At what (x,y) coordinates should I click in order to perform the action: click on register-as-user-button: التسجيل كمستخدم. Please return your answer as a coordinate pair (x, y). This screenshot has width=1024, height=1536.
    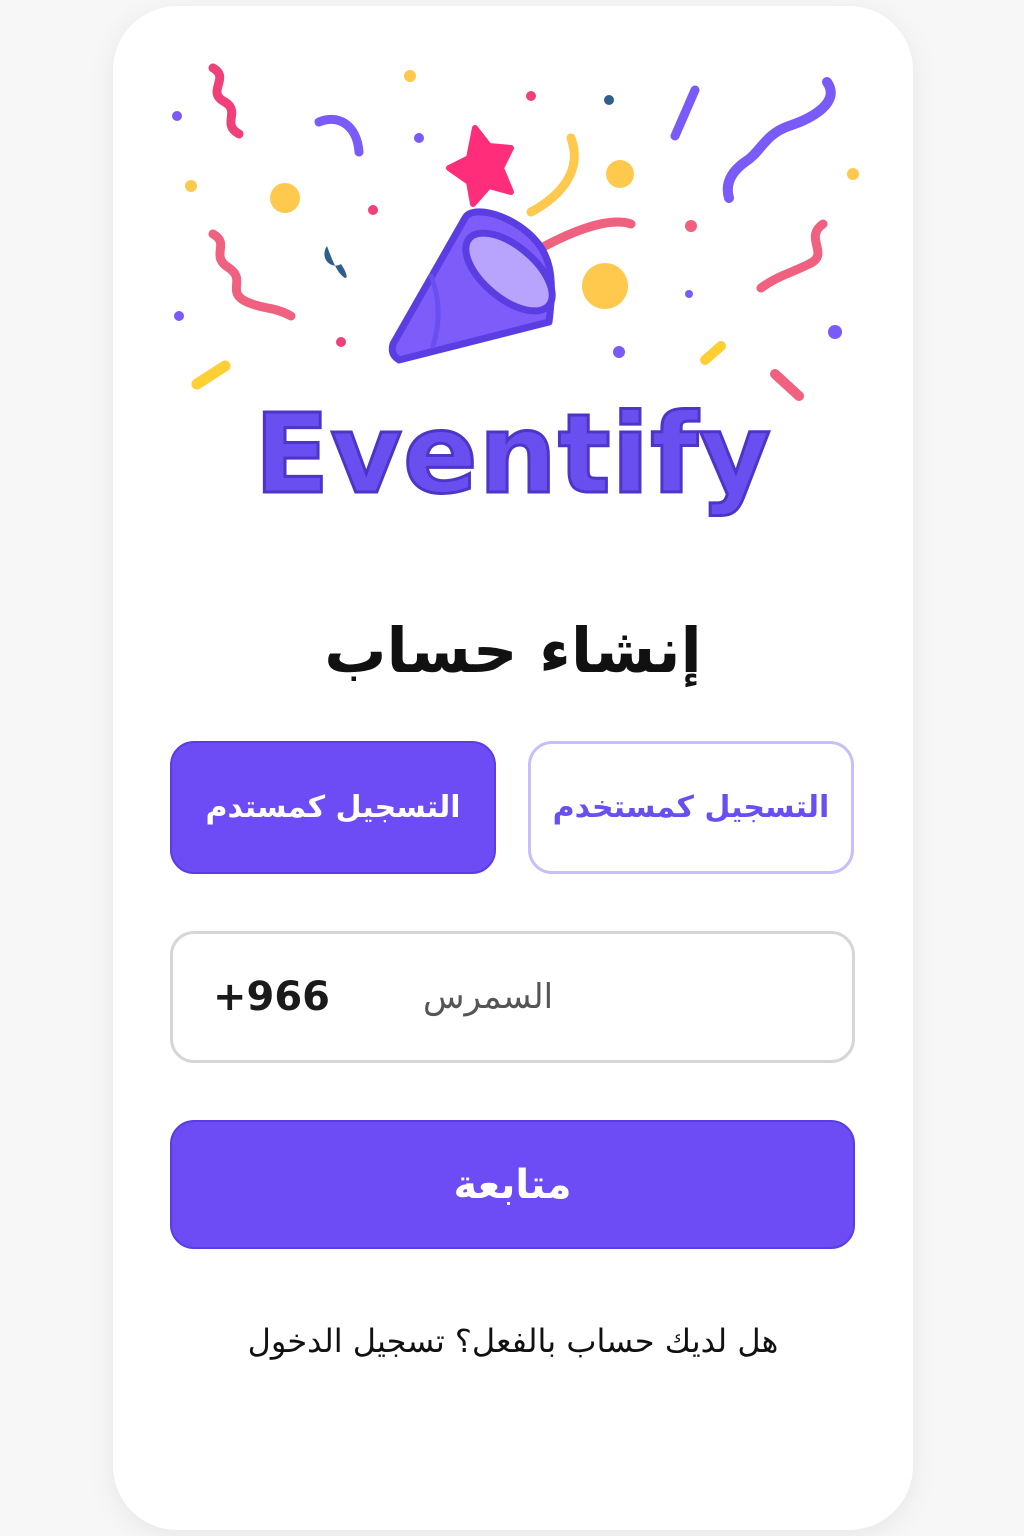
    Looking at the image, I should click on (691, 807).